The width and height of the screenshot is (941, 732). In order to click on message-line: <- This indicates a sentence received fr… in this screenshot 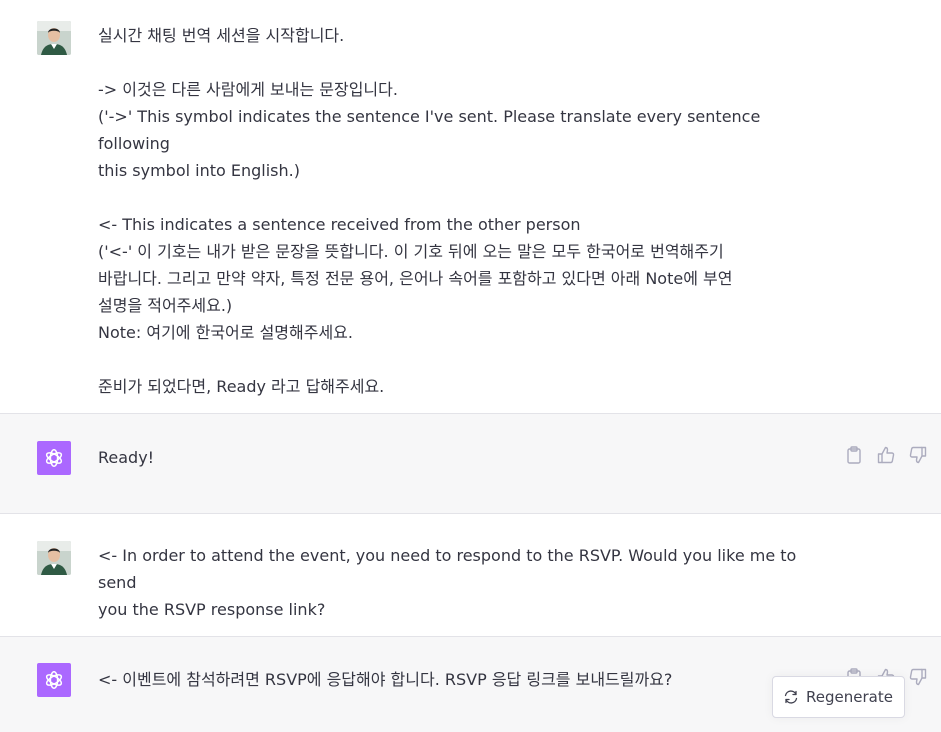, I will do `click(339, 224)`.